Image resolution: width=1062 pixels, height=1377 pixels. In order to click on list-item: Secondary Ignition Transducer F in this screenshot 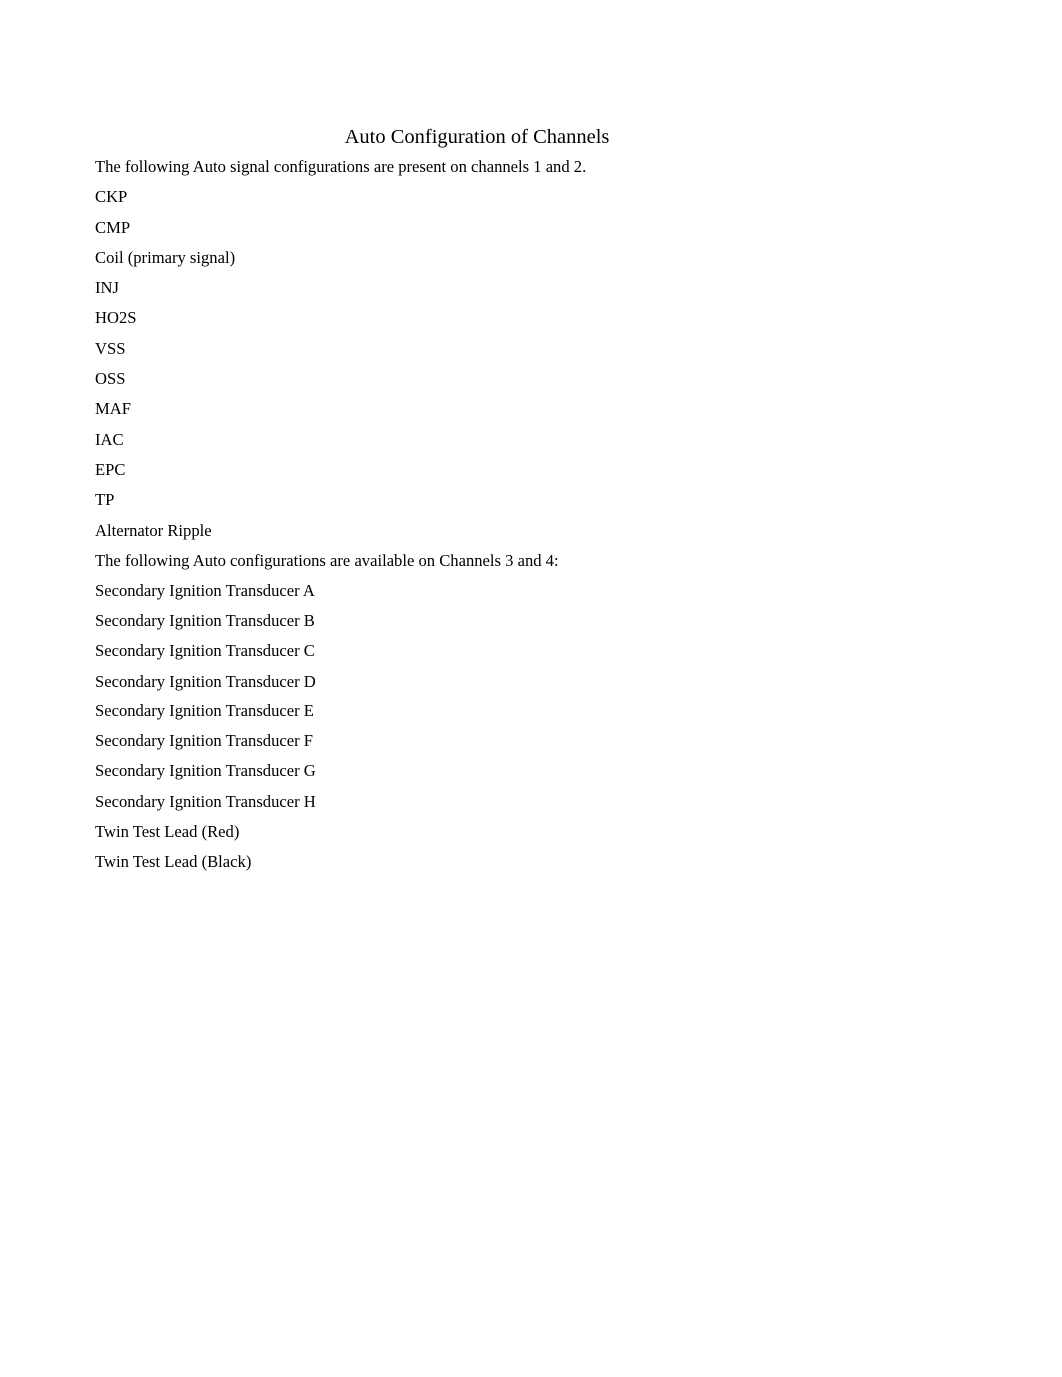, I will do `click(204, 741)`.